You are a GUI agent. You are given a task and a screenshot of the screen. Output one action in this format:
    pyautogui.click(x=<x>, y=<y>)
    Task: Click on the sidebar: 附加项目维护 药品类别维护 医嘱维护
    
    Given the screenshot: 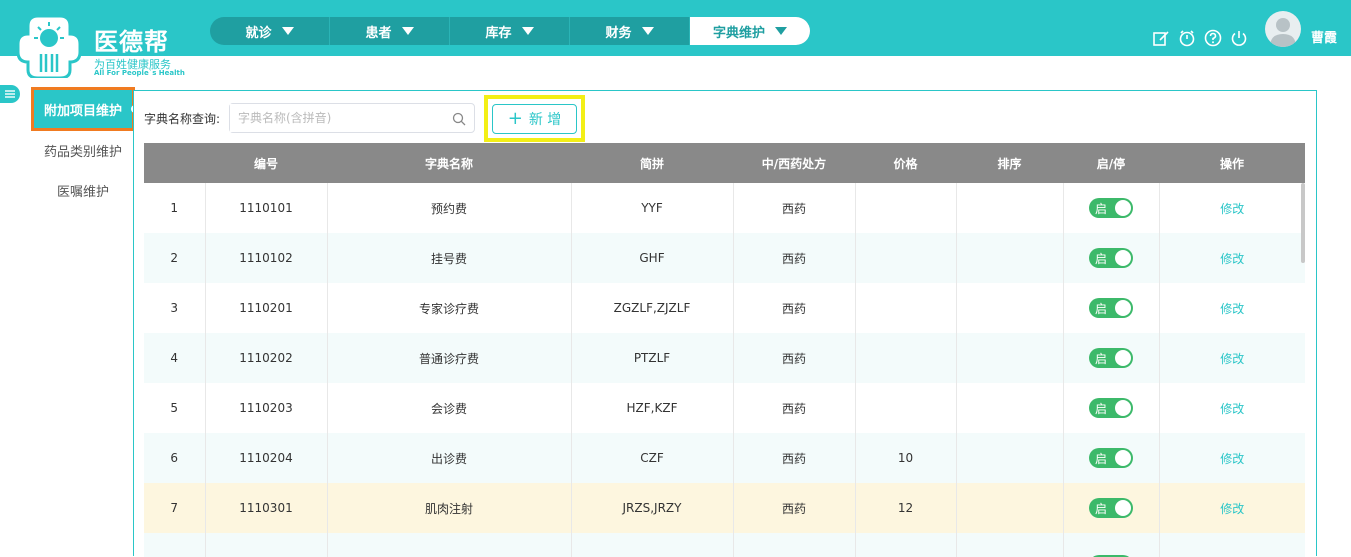 What is the action you would take?
    pyautogui.click(x=85, y=321)
    